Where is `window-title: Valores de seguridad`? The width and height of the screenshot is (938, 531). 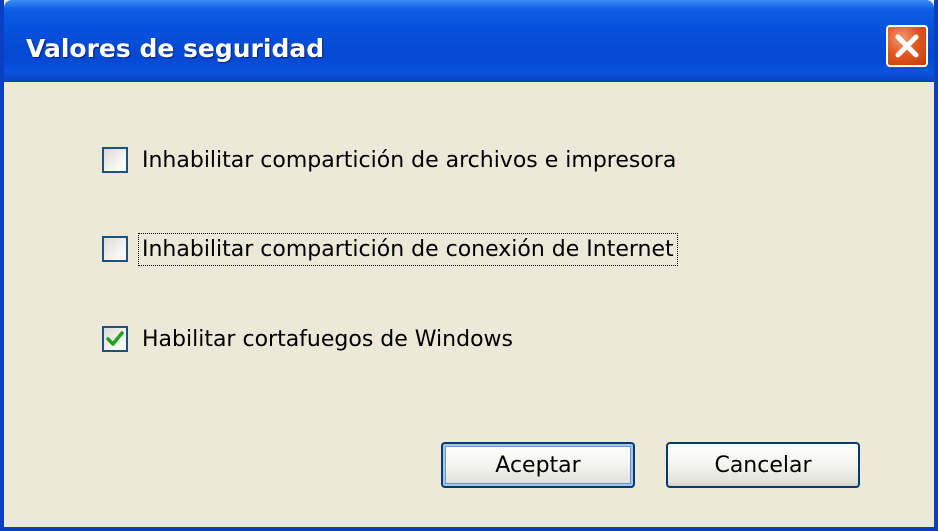
window-title: Valores de seguridad is located at coordinates (175, 48).